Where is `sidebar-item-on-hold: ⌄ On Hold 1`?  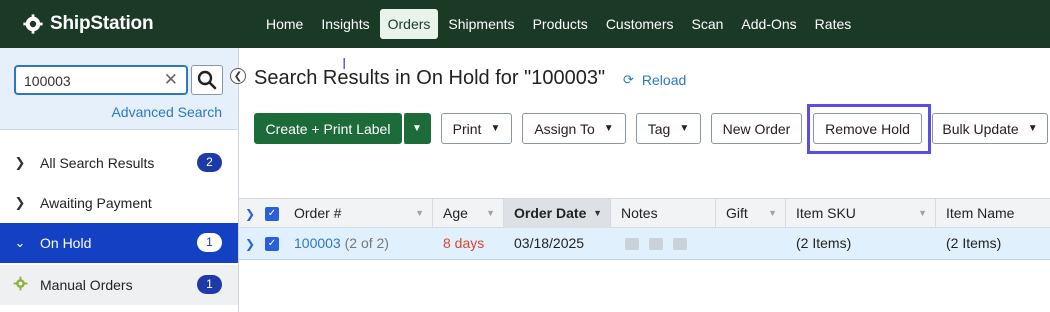
sidebar-item-on-hold: ⌄ On Hold 1 is located at coordinates (119, 243).